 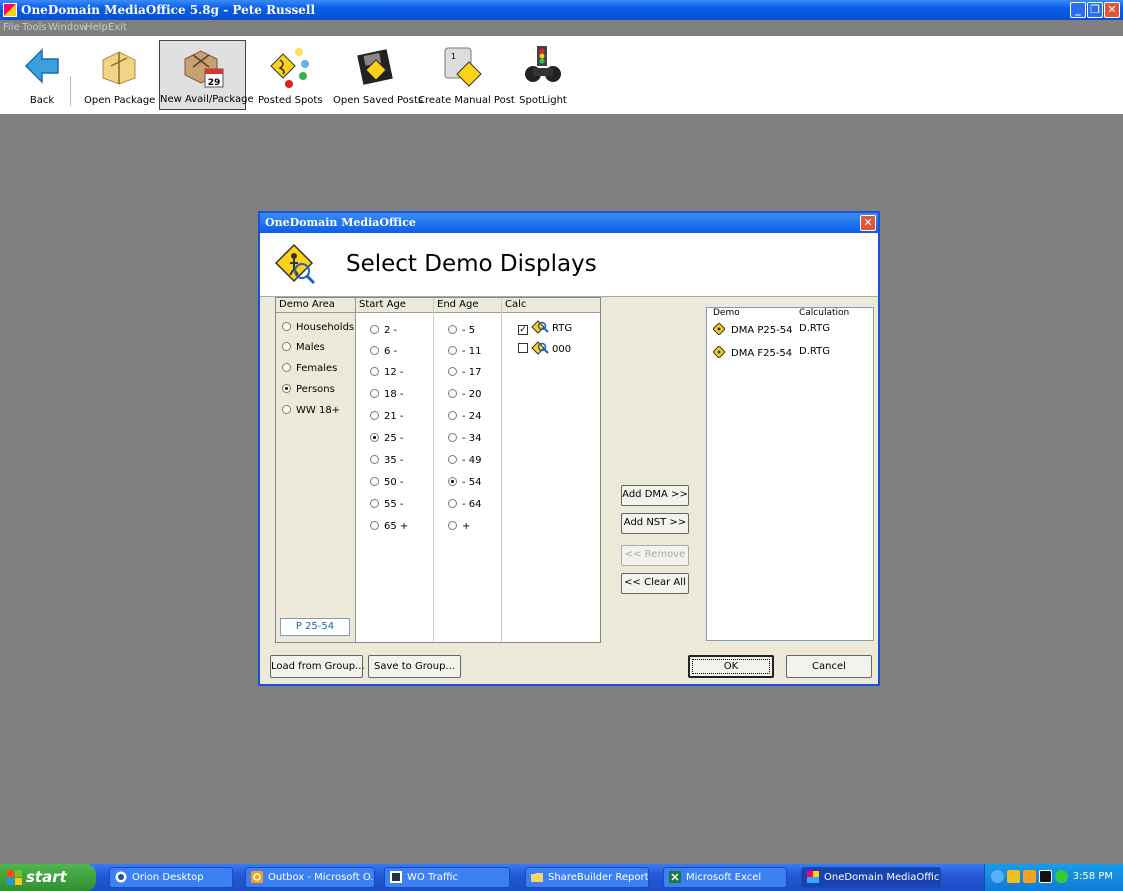 What do you see at coordinates (67, 27) in the screenshot?
I see `menu-window: Window` at bounding box center [67, 27].